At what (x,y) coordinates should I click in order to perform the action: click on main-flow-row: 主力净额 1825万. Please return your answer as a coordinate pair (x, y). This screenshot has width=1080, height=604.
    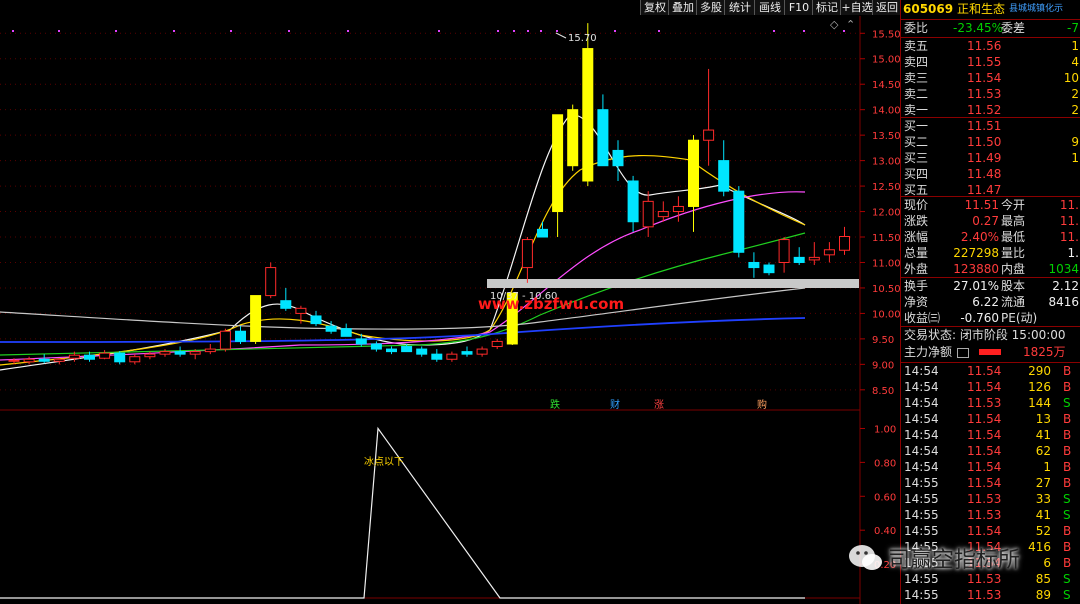
    Looking at the image, I should click on (990, 352).